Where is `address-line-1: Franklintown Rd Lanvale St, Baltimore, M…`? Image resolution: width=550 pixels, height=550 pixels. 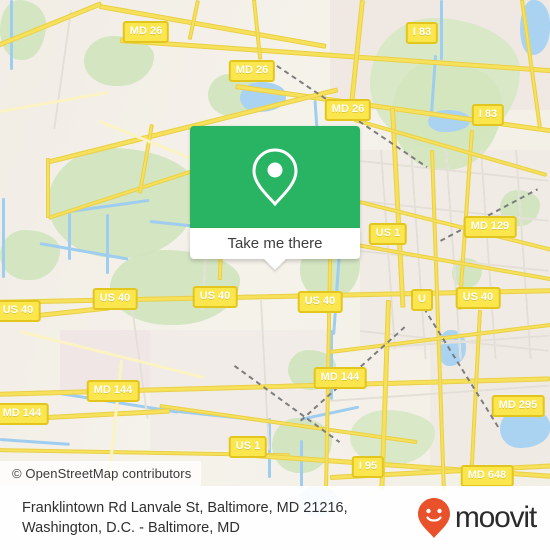 address-line-1: Franklintown Rd Lanvale St, Baltimore, M… is located at coordinates (185, 508).